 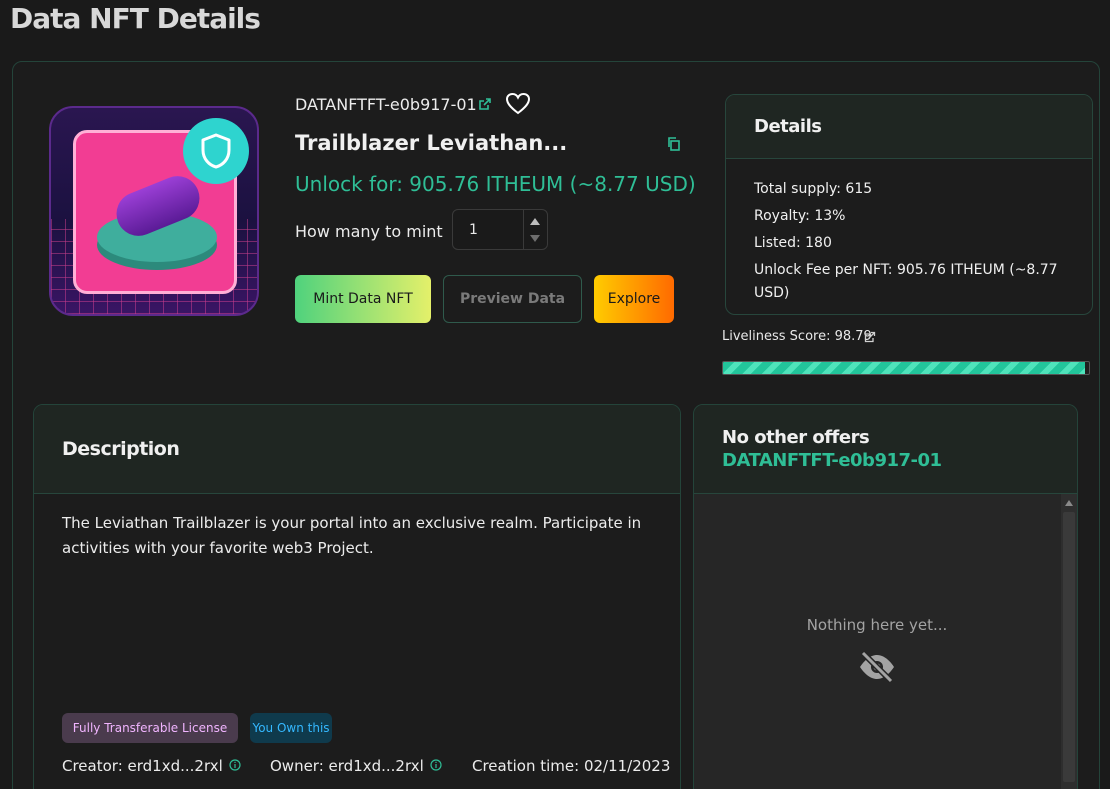 I want to click on total-supply: Total supply: 615, so click(x=813, y=189).